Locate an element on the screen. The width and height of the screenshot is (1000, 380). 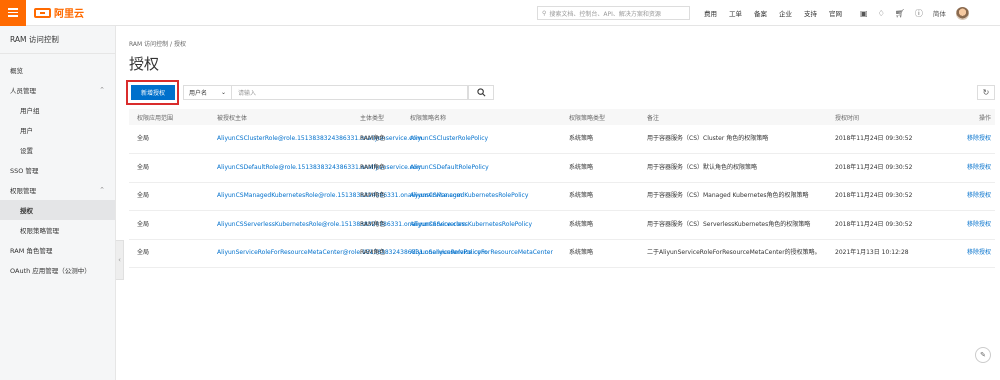
sidebar-item-oauth: OAuth 应用管理（公测中） is located at coordinates (57, 270).